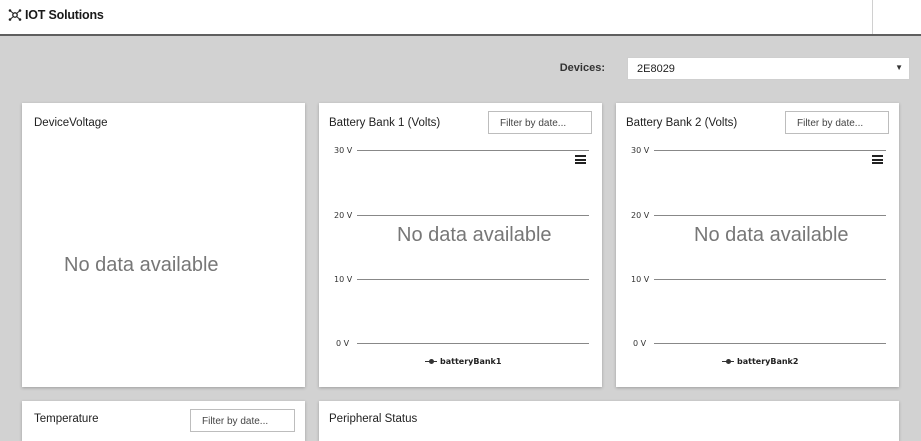 This screenshot has height=441, width=921. Describe the element at coordinates (460, 18) in the screenshot. I see `top-bar: IOT Solutions` at that location.